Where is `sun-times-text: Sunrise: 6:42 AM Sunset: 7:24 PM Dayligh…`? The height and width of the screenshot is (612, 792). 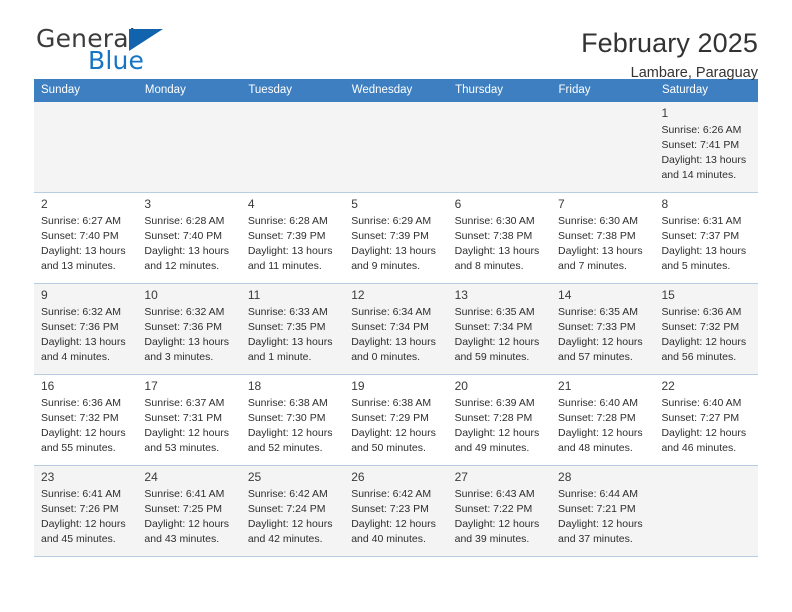 sun-times-text: Sunrise: 6:42 AM Sunset: 7:24 PM Dayligh… is located at coordinates (290, 517).